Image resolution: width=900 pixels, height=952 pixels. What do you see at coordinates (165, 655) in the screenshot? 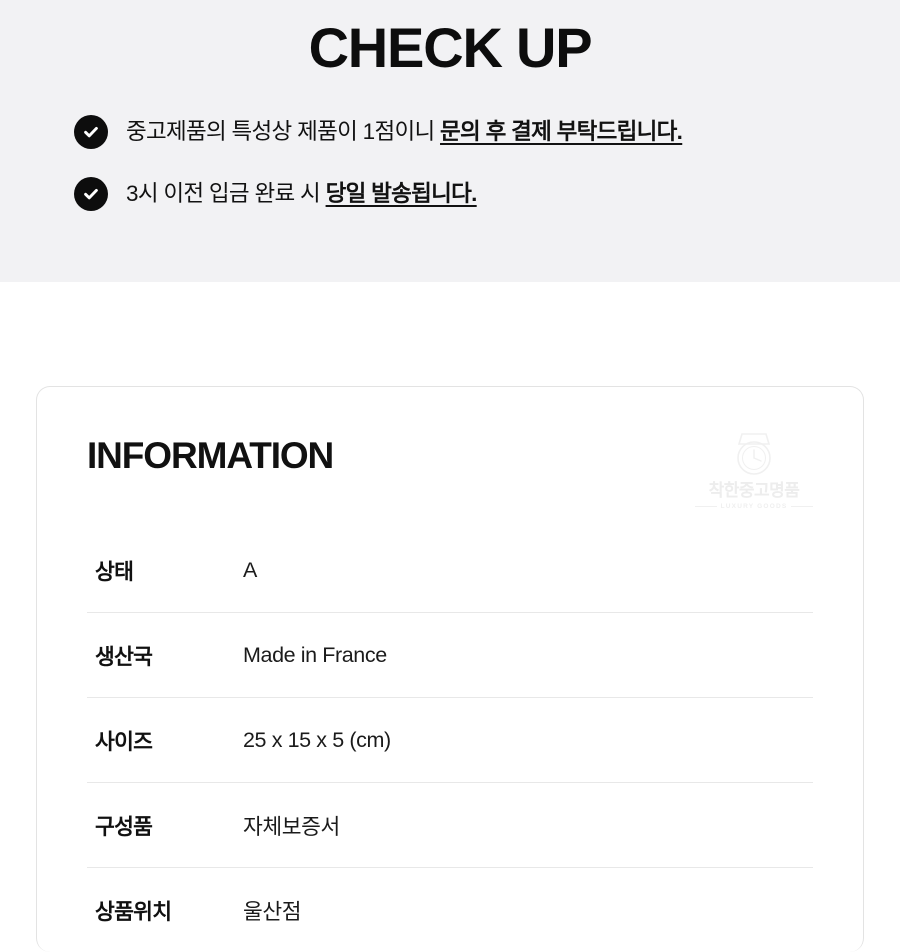
I see `spec-label: 생산국` at bounding box center [165, 655].